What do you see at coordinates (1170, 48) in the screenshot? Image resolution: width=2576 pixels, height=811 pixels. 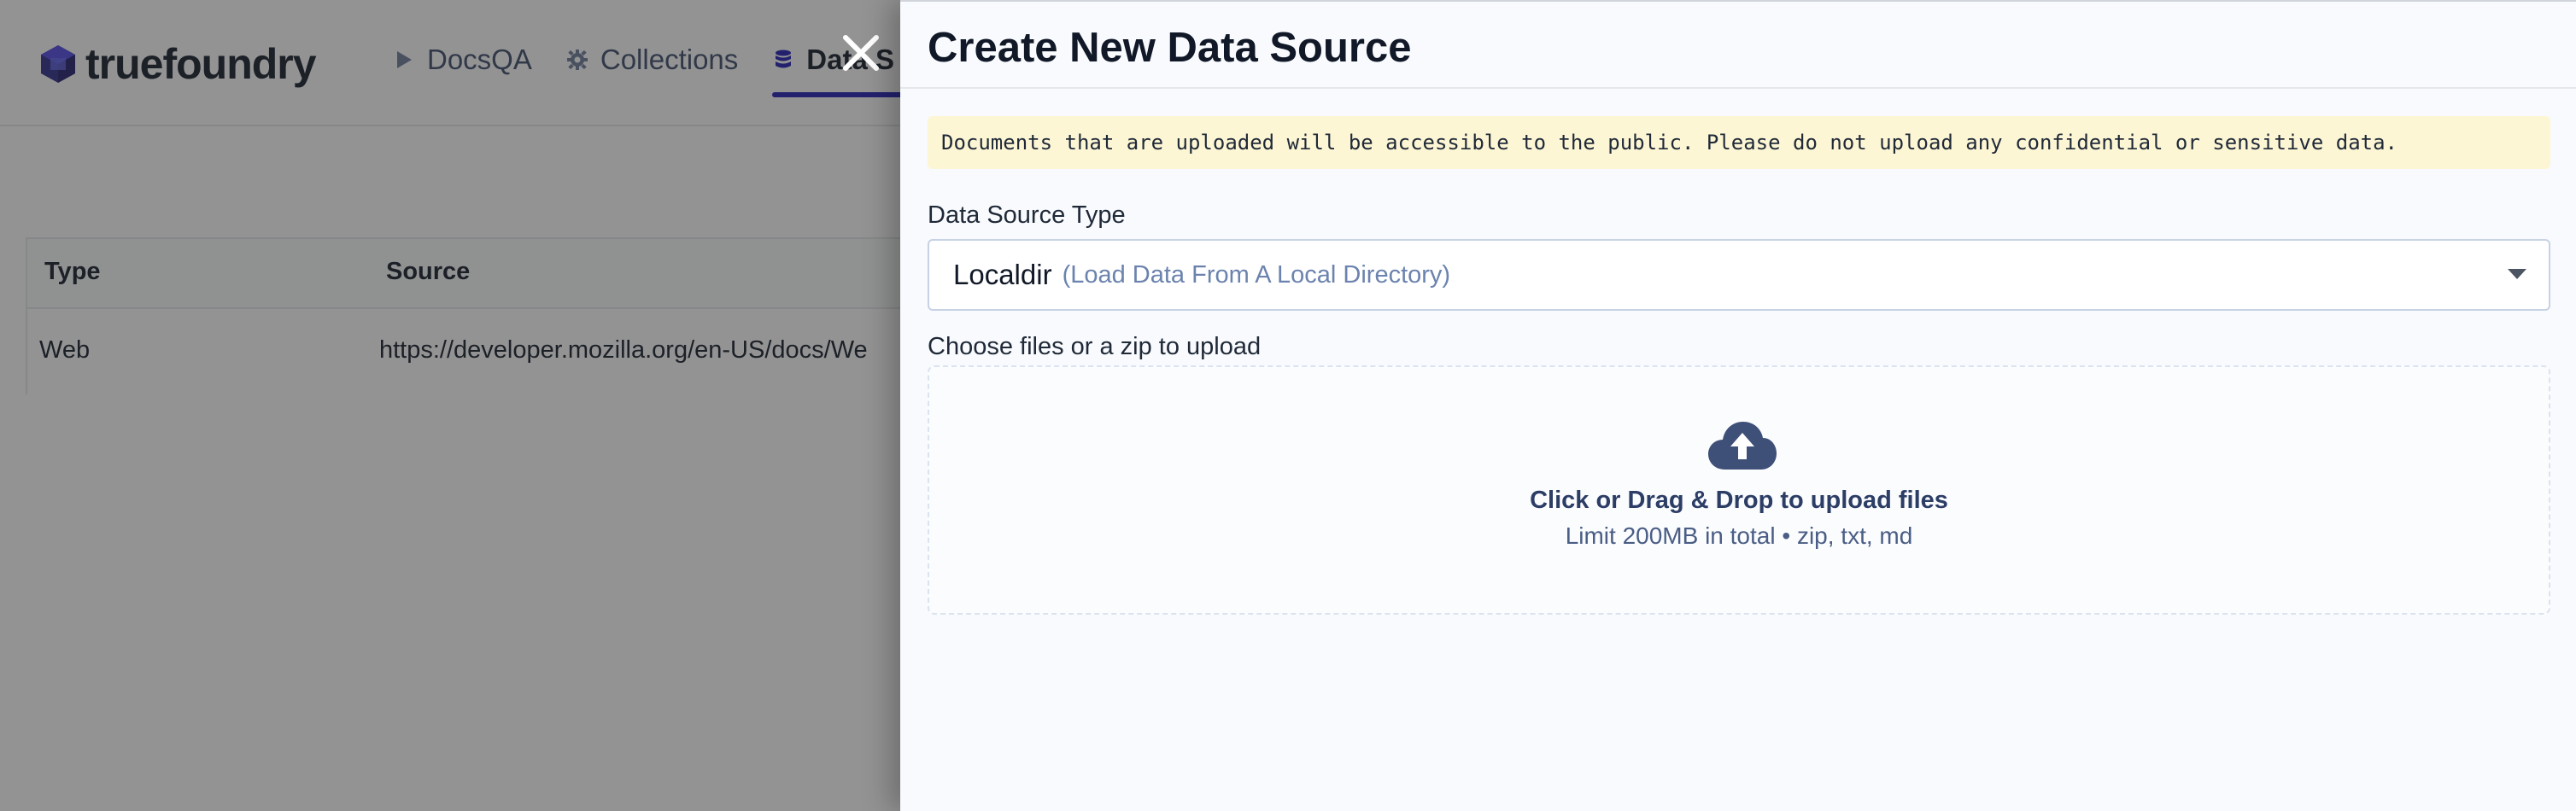 I see `drawer-title: Create New Data Source` at bounding box center [1170, 48].